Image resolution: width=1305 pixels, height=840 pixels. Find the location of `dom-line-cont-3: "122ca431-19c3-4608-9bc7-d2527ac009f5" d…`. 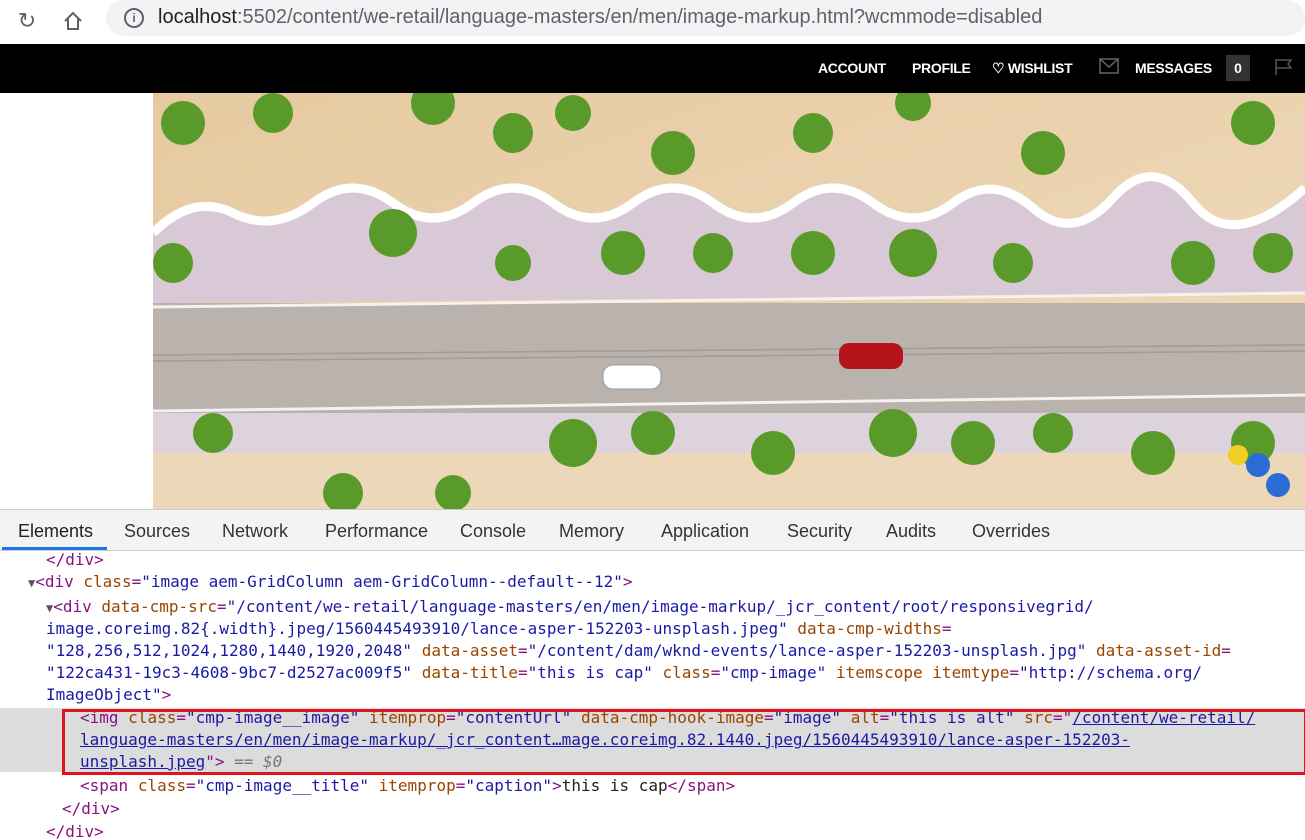

dom-line-cont-3: "122ca431-19c3-4608-9bc7-d2527ac009f5" d… is located at coordinates (624, 672).